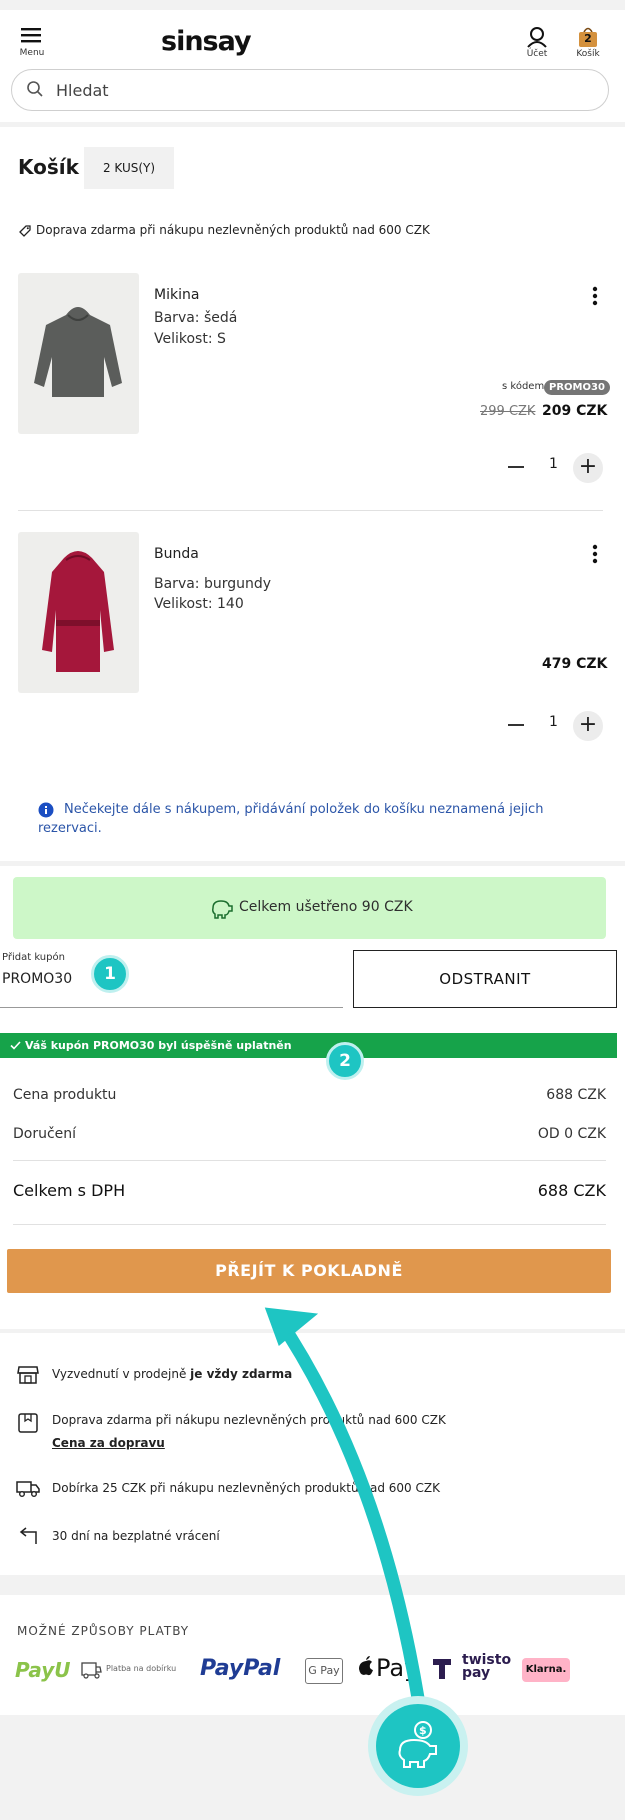 The height and width of the screenshot is (1820, 625). Describe the element at coordinates (119, 1374) in the screenshot. I see `perk-pickup-text: Vyzvednutí v prodejně` at that location.